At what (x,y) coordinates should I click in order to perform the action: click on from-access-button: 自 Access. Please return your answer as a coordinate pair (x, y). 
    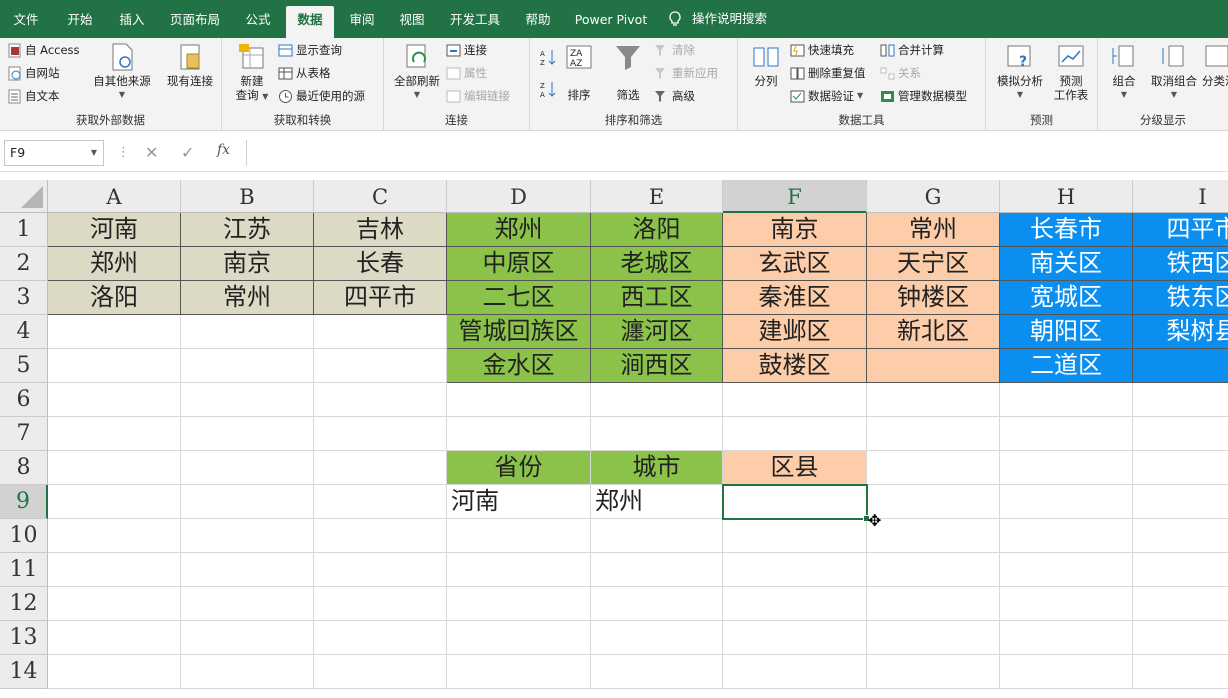
    Looking at the image, I should click on (44, 50).